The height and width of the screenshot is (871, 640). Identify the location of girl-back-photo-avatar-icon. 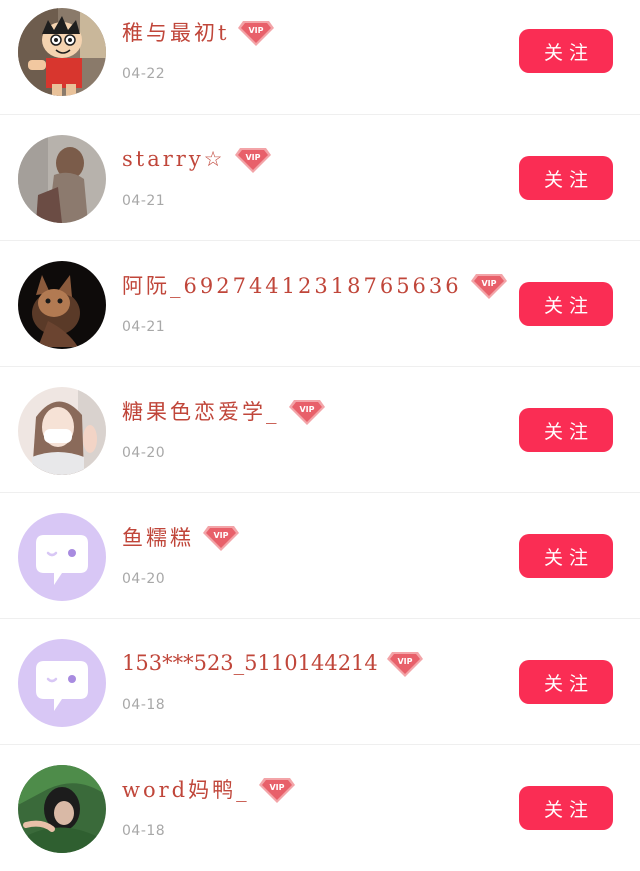
(62, 179).